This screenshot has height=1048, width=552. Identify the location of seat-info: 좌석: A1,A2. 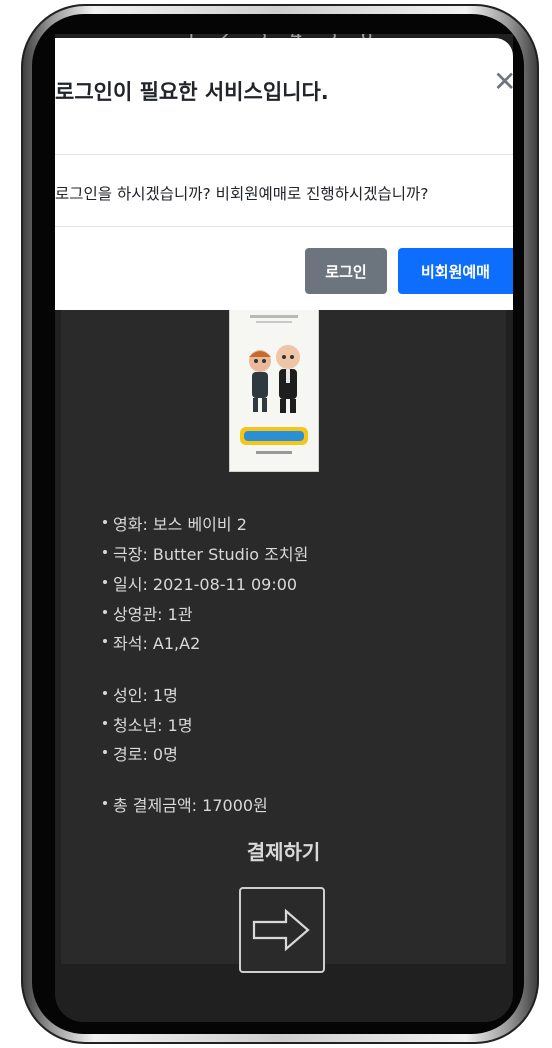
(151, 642).